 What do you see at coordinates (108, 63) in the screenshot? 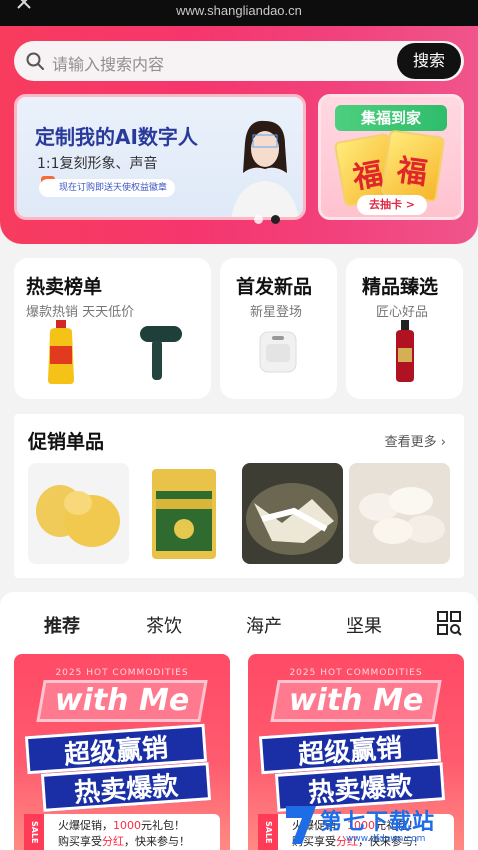
I see `search-input: 请输入搜索内容` at bounding box center [108, 63].